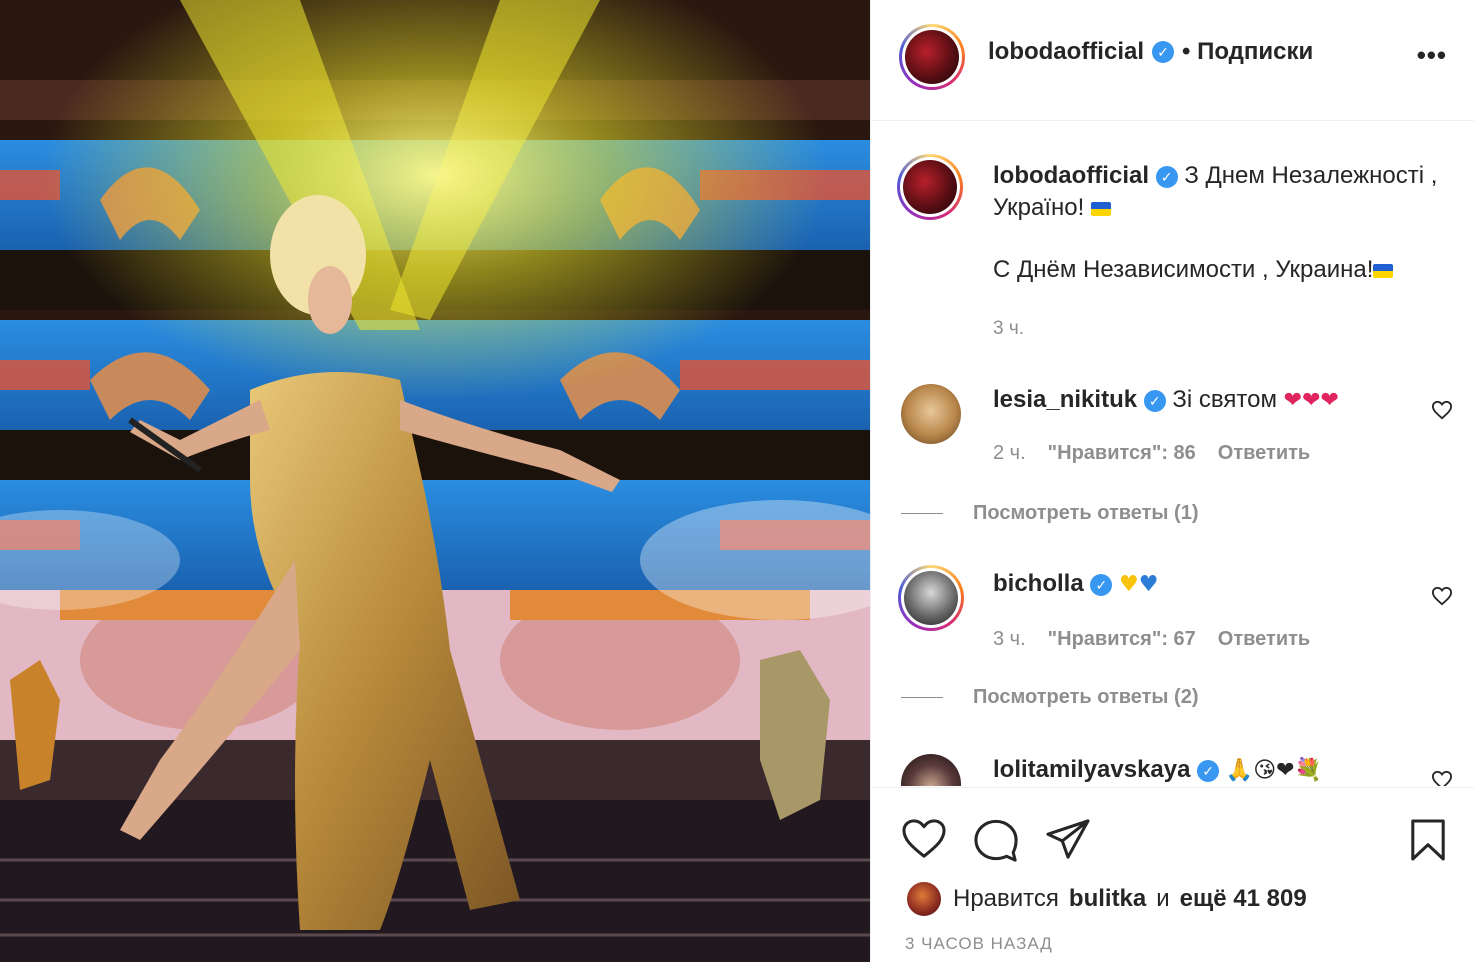 The image size is (1474, 962). Describe the element at coordinates (1122, 453) in the screenshot. I see `comment-likes: "Нравится": 86` at that location.